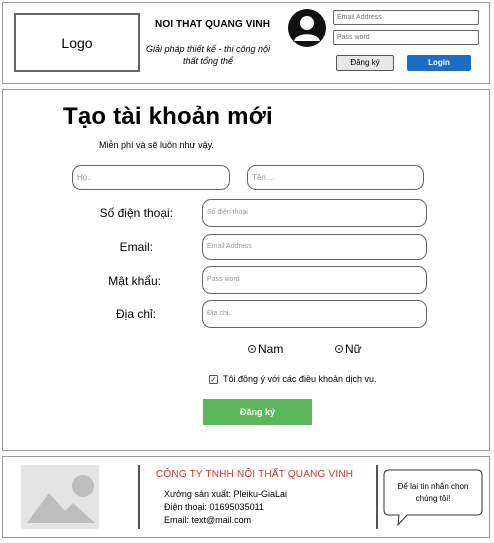 The width and height of the screenshot is (494, 543). I want to click on gender-radio-male: Nam, so click(265, 349).